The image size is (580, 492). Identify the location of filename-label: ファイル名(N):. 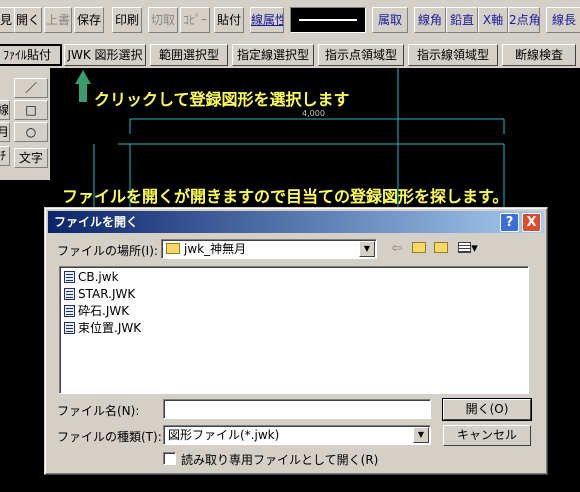
(98, 411).